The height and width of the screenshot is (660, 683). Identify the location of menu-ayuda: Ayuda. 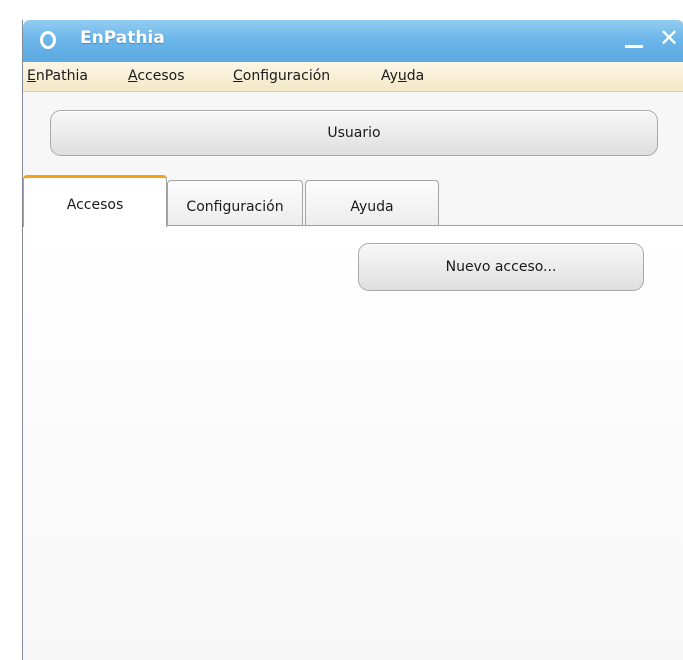
(402, 76).